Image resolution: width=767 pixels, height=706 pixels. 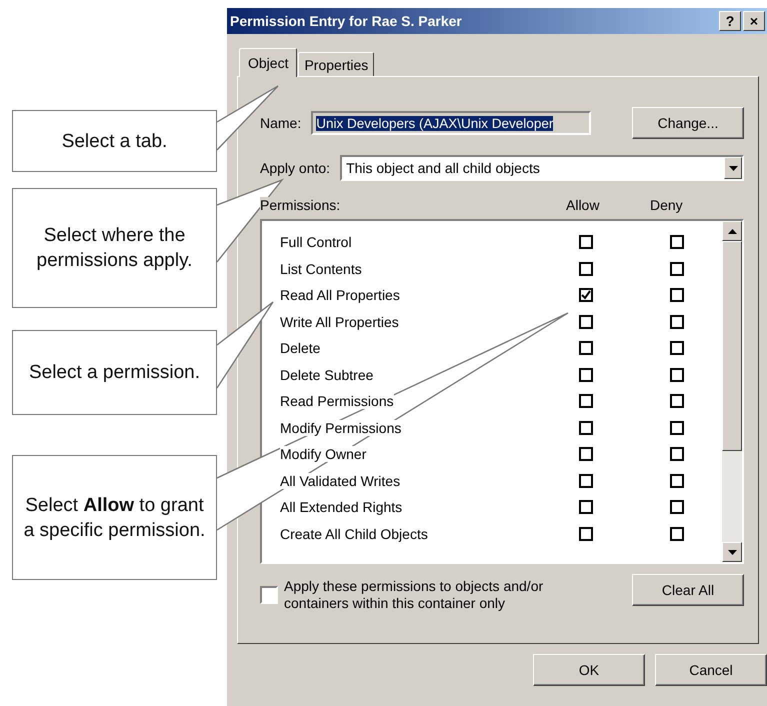 I want to click on permission-name: Modify Owner, so click(x=323, y=454).